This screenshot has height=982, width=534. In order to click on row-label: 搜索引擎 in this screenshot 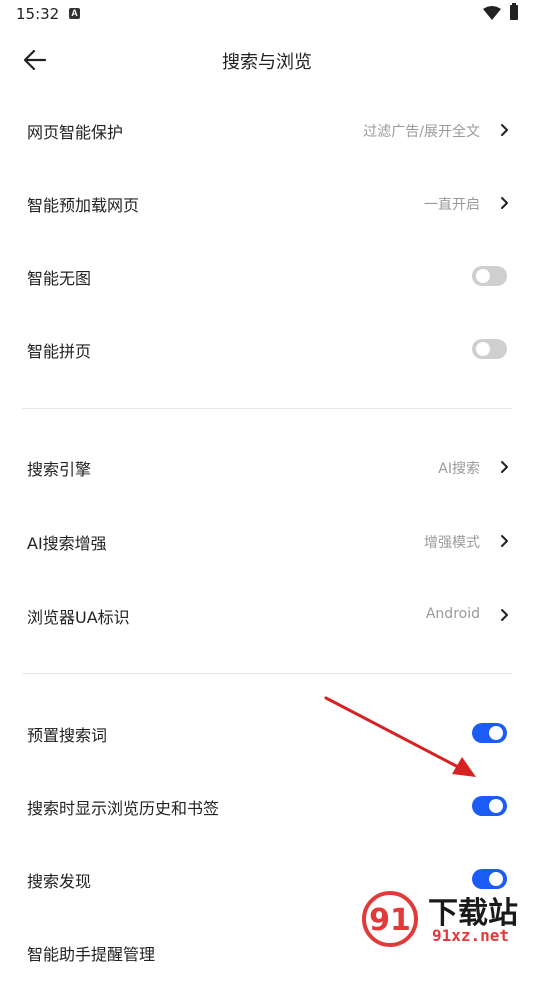, I will do `click(59, 469)`.